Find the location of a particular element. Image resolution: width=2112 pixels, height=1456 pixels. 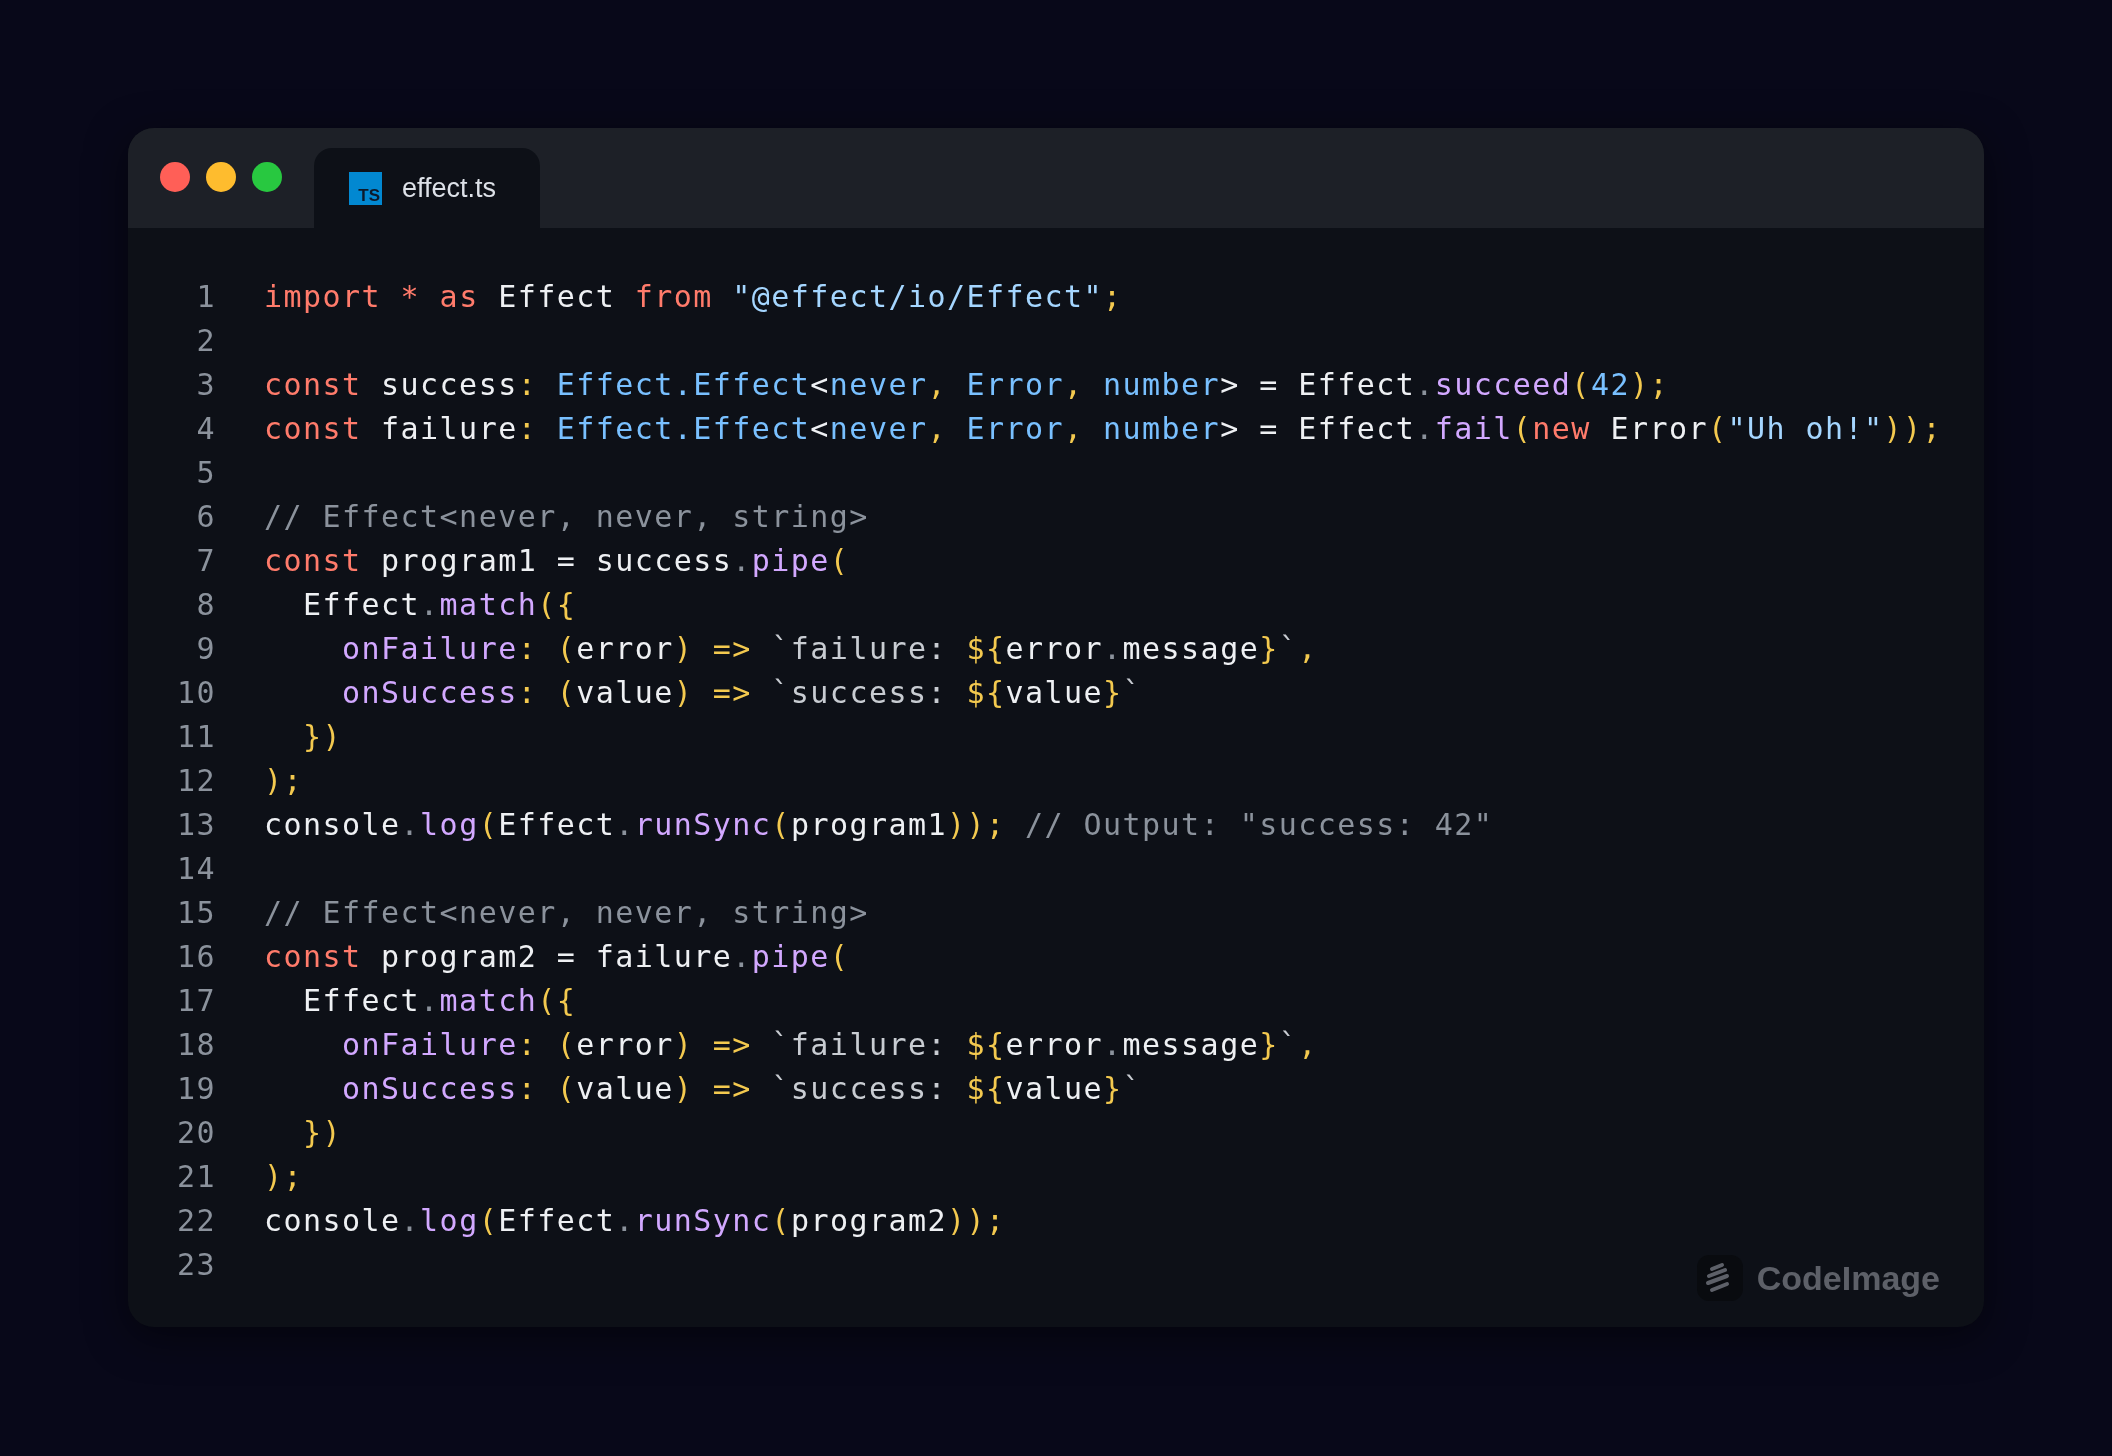

code-line: console.log(Effect.runSync(program2)); is located at coordinates (635, 1220).